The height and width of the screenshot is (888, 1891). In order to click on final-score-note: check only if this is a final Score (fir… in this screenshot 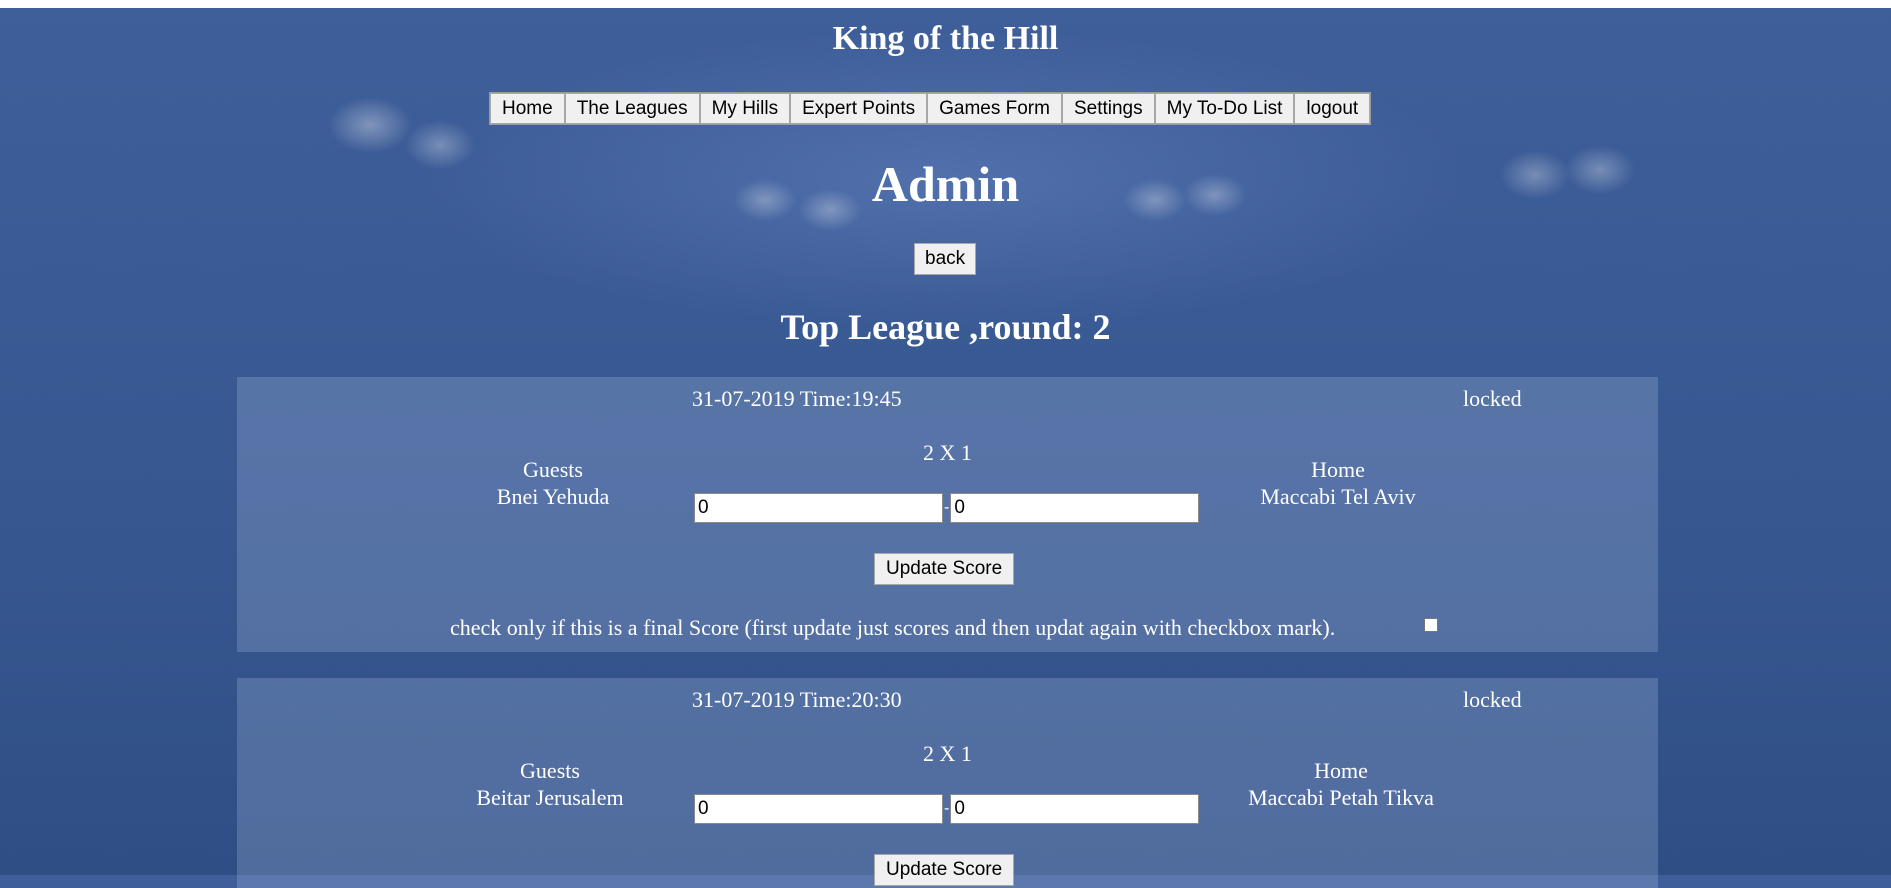, I will do `click(893, 627)`.